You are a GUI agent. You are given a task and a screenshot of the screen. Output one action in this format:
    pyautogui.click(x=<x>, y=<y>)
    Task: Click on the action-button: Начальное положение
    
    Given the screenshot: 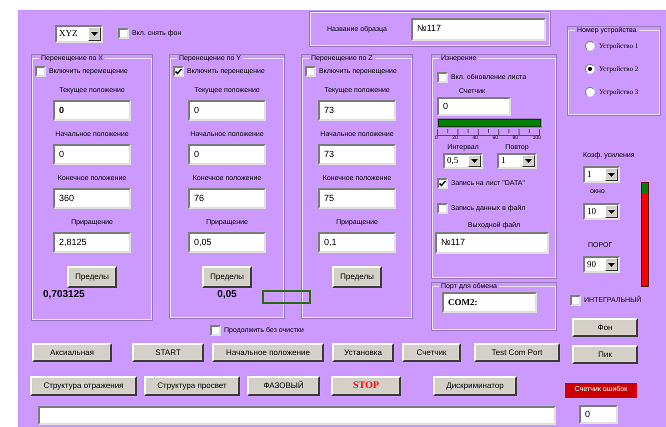 What is the action you would take?
    pyautogui.click(x=268, y=352)
    